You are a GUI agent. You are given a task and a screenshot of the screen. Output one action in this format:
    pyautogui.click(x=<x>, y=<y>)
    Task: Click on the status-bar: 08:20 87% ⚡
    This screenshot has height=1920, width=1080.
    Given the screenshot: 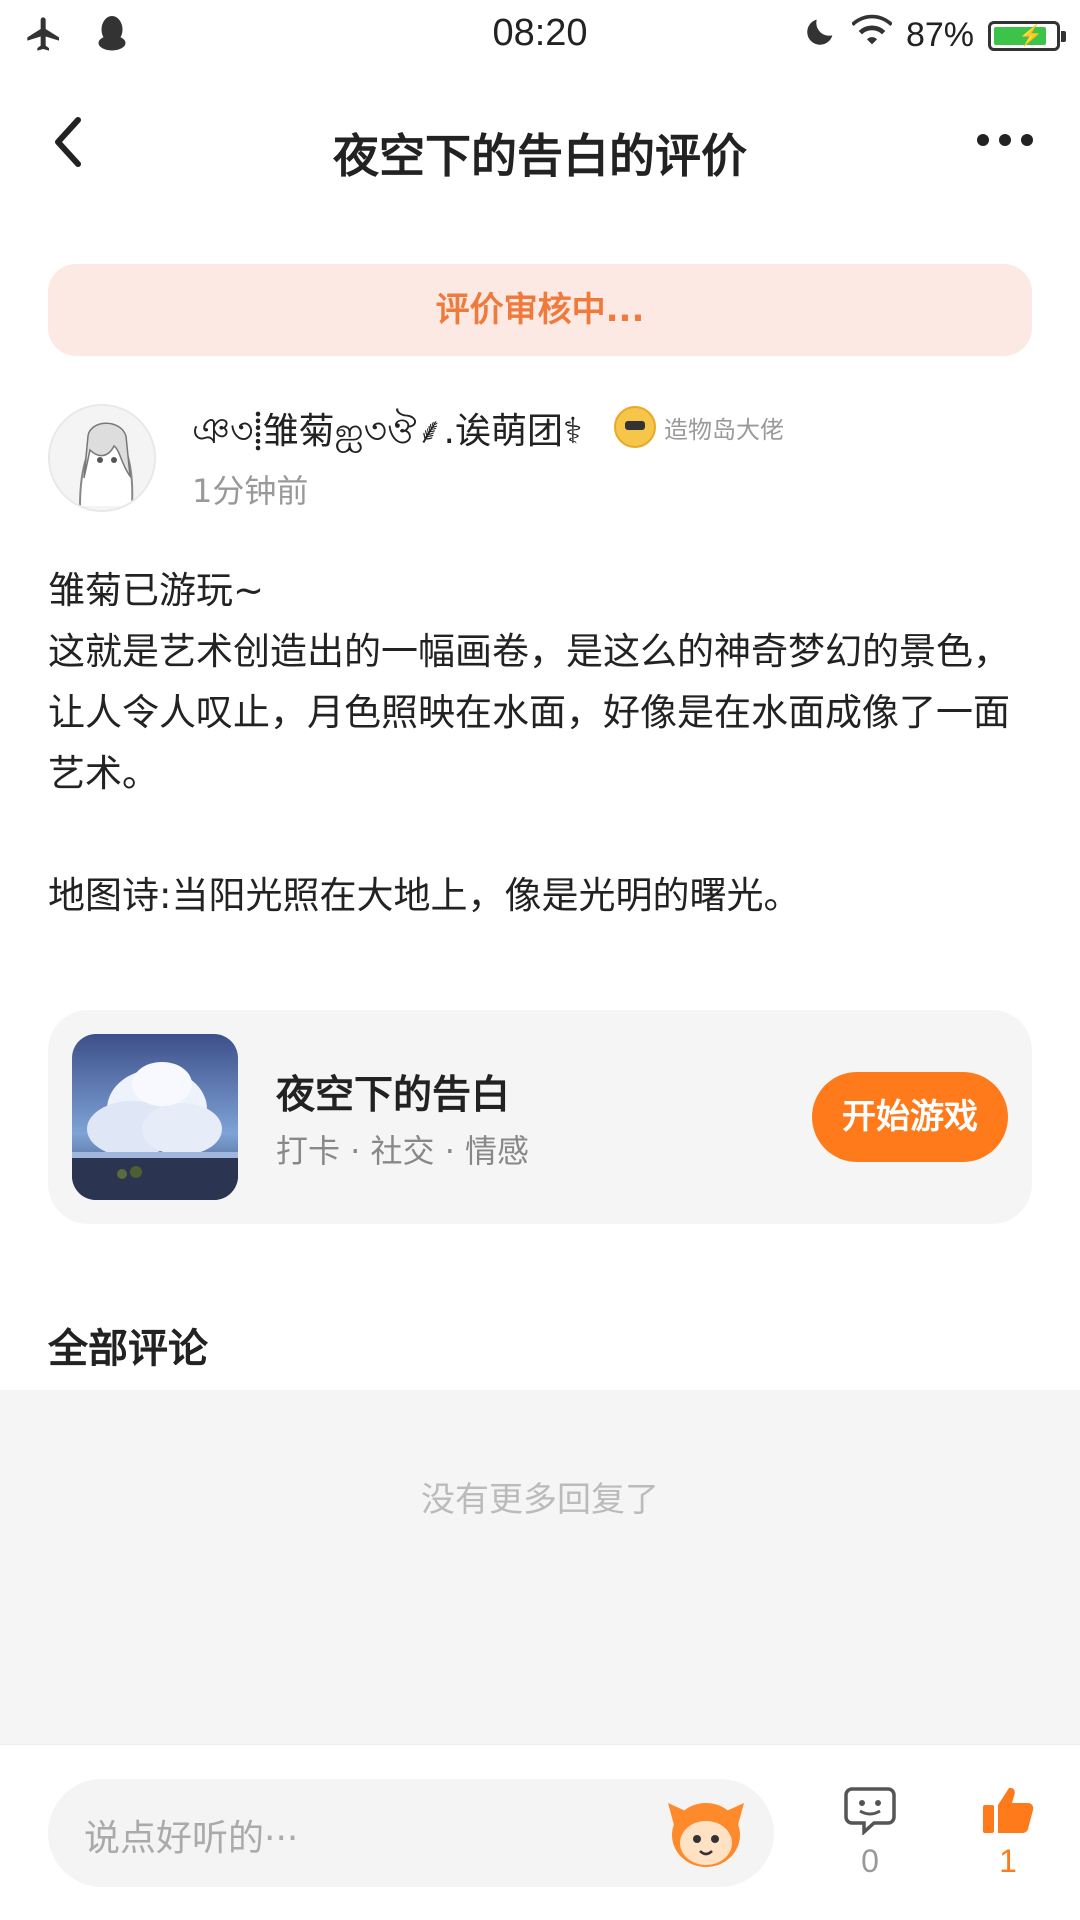 What is the action you would take?
    pyautogui.click(x=540, y=38)
    